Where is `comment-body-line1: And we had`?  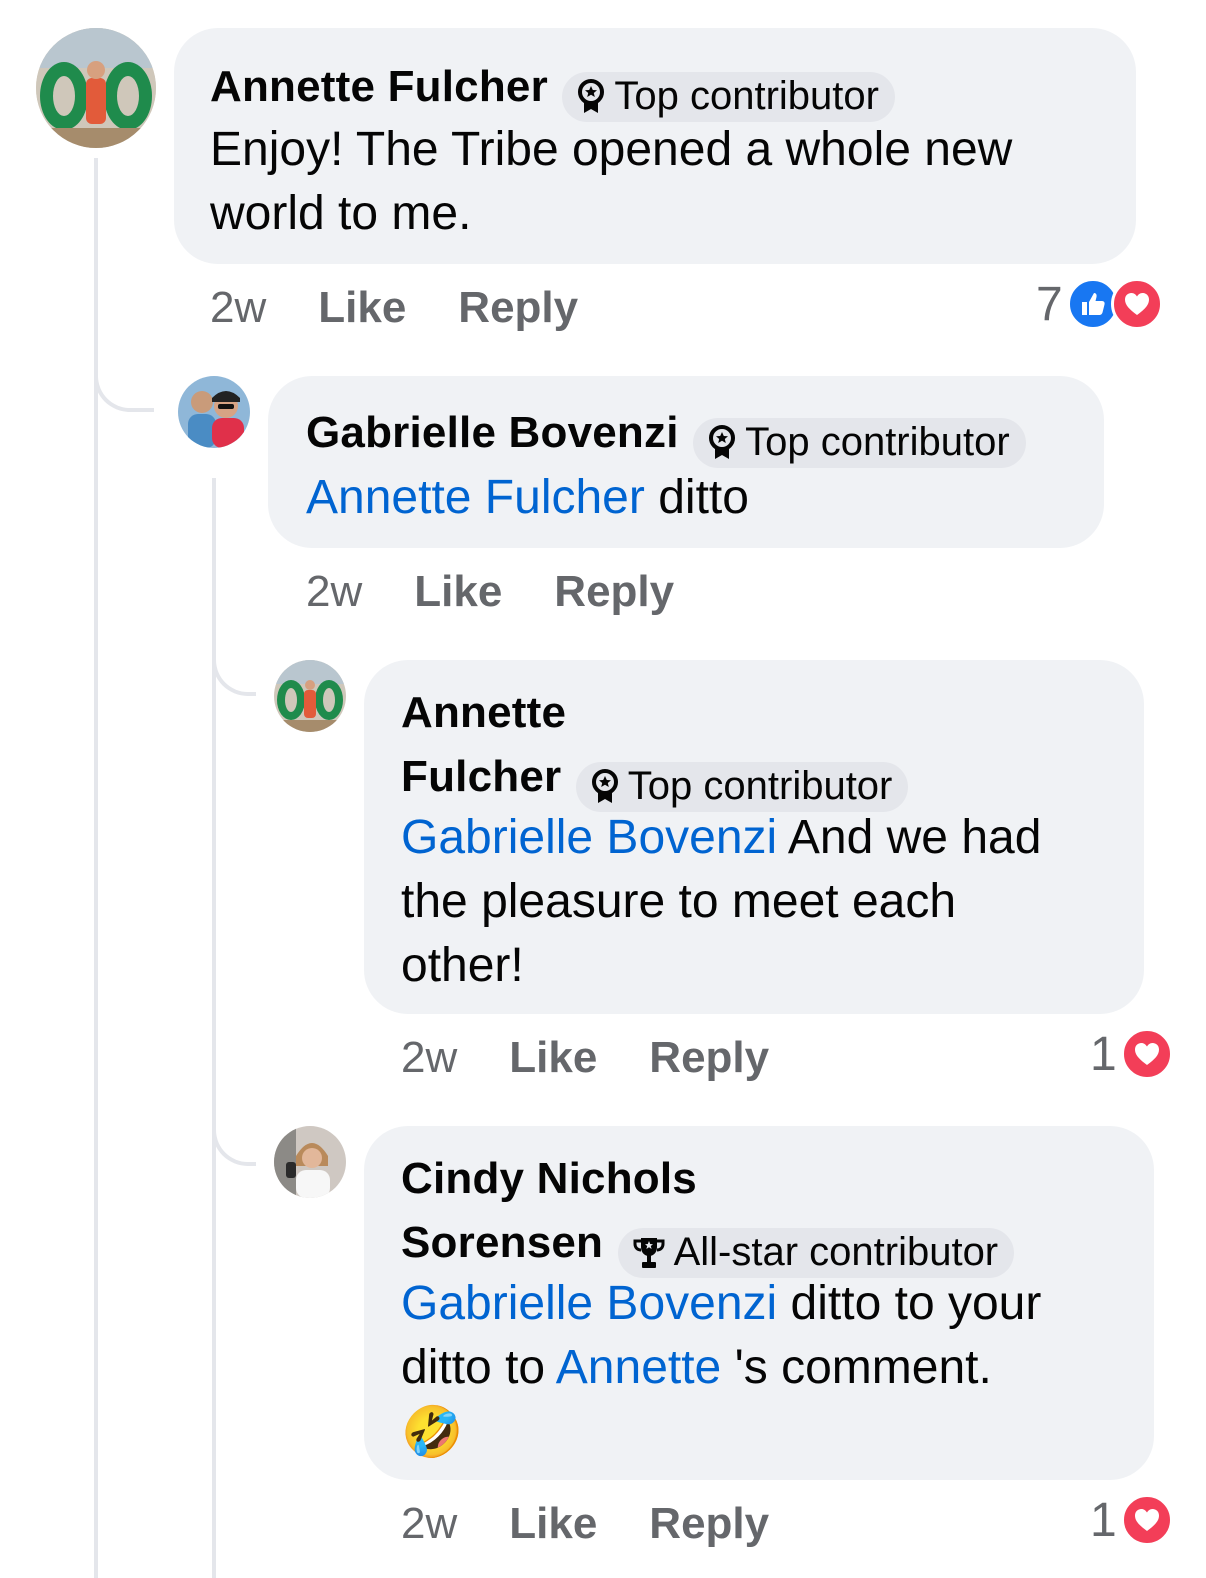 comment-body-line1: And we had is located at coordinates (909, 837).